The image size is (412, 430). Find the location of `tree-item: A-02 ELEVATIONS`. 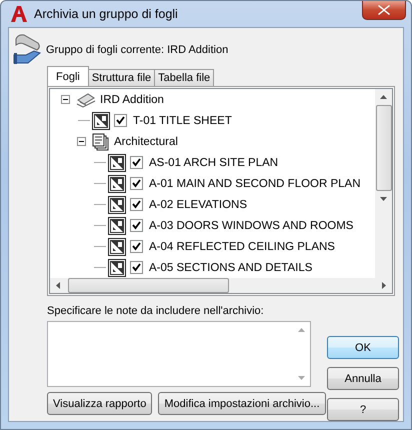

tree-item: A-02 ELEVATIONS is located at coordinates (198, 204).